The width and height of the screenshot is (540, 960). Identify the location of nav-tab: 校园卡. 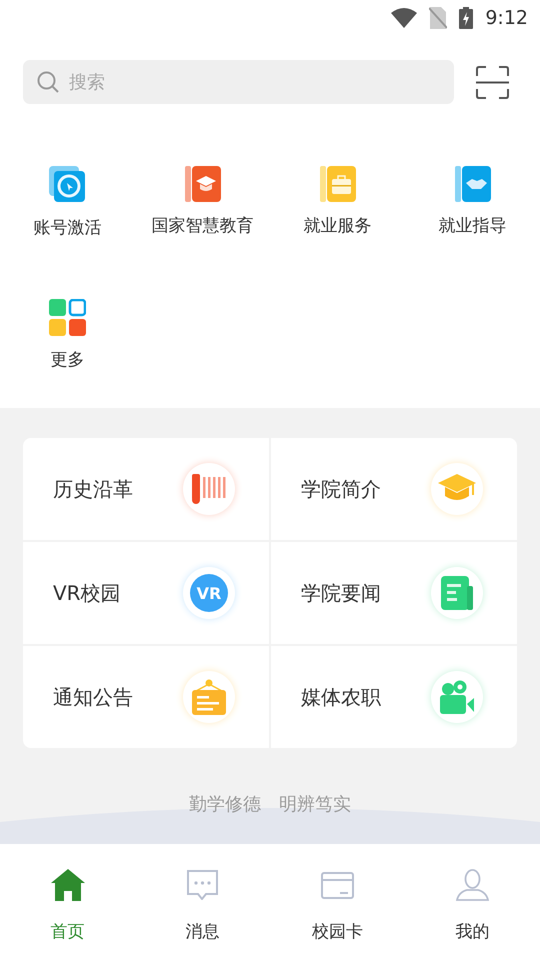
(337, 902).